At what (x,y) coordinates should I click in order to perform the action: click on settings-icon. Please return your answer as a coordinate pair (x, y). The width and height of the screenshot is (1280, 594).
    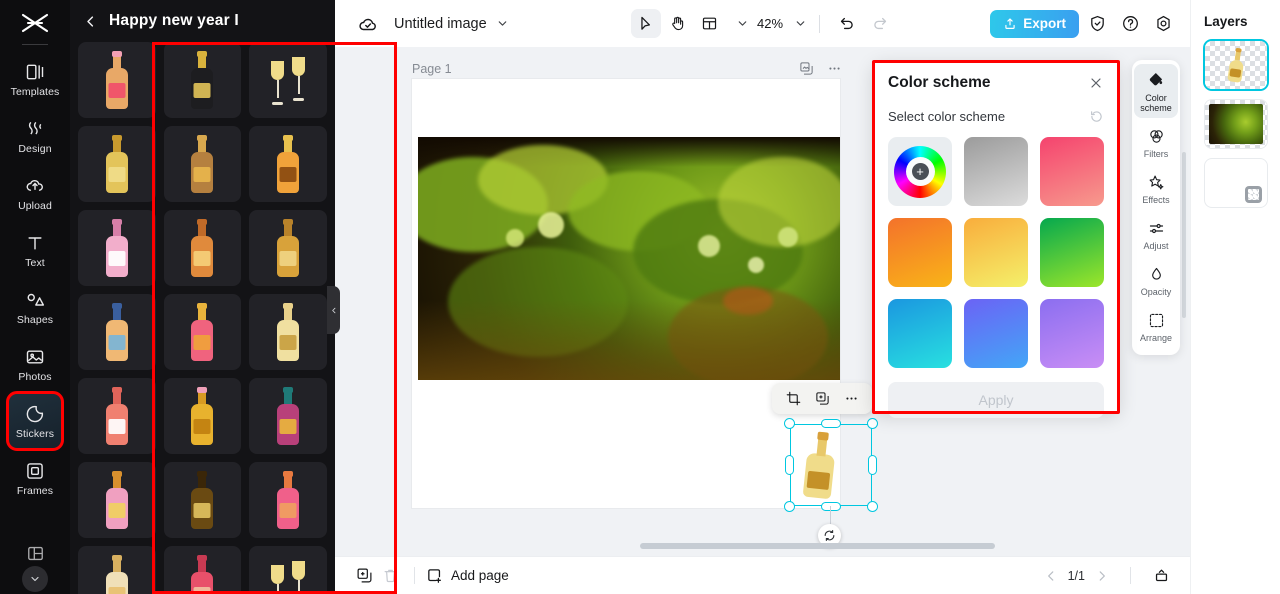
    Looking at the image, I should click on (1163, 24).